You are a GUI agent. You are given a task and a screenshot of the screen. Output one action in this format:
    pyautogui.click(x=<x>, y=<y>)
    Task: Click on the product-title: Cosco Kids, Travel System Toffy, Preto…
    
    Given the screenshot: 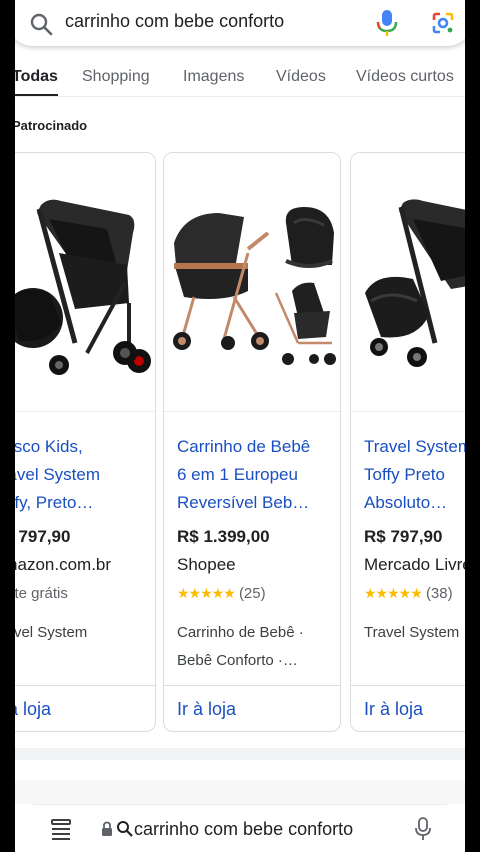 What is the action you would take?
    pyautogui.click(x=83, y=475)
    